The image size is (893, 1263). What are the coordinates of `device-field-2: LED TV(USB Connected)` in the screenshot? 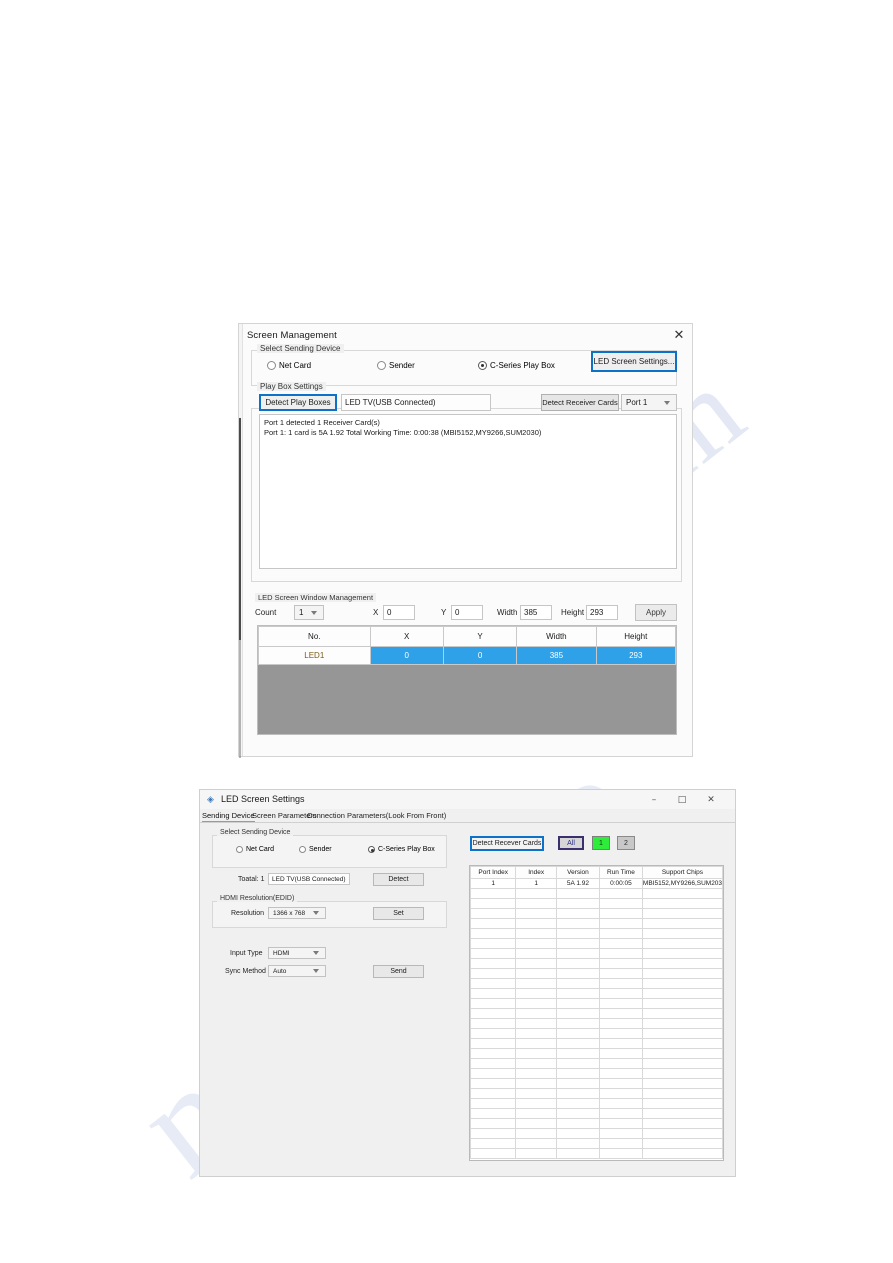 It's located at (309, 879).